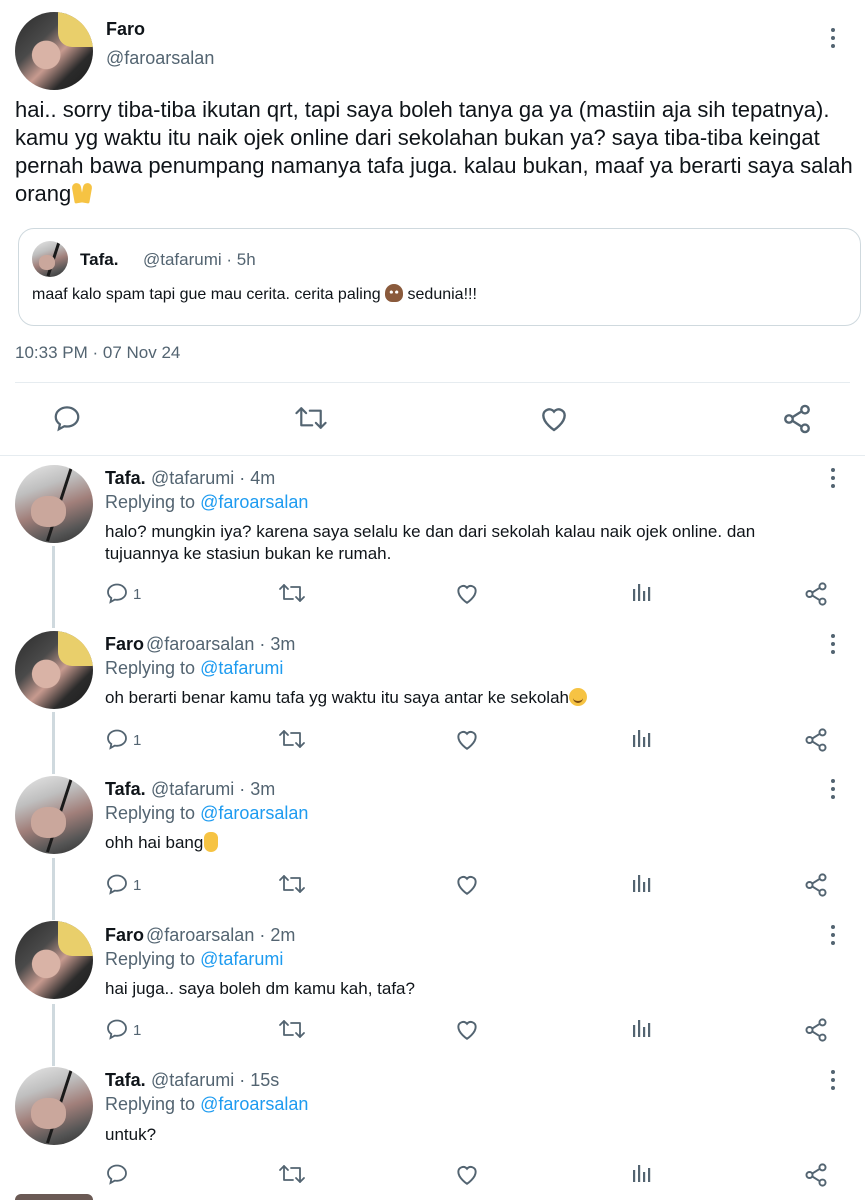 The height and width of the screenshot is (1200, 865). What do you see at coordinates (131, 1134) in the screenshot?
I see `reply-text: untuk?` at bounding box center [131, 1134].